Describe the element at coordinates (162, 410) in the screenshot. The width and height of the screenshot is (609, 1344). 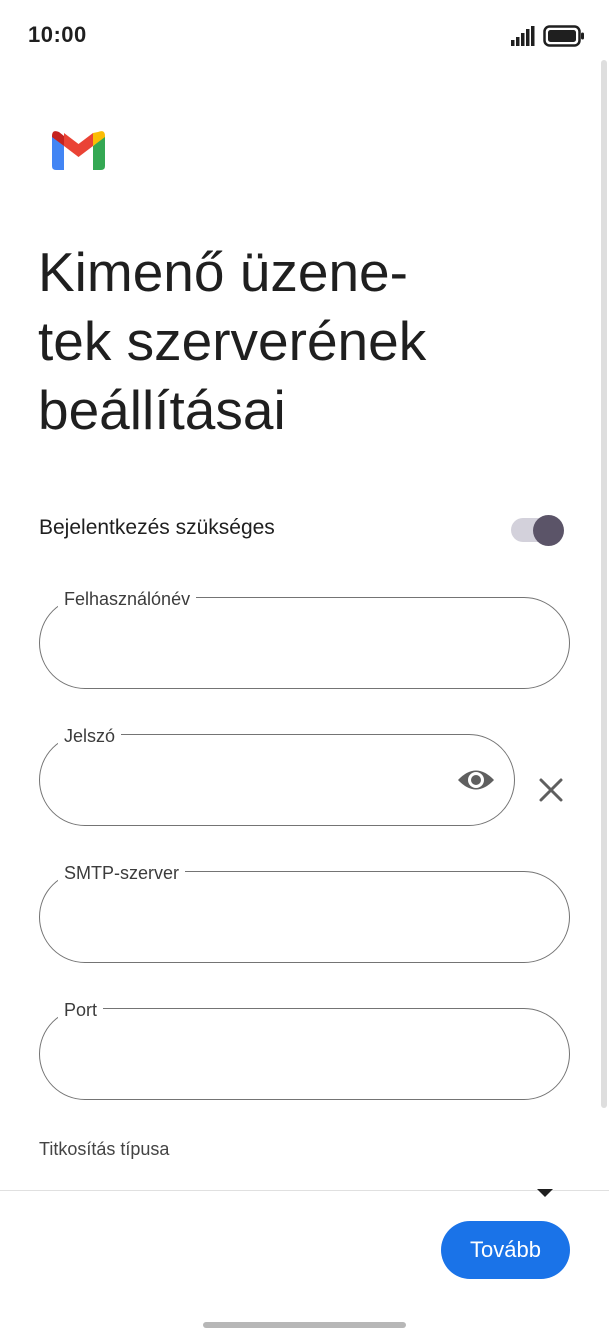
I see `title-line-3: beállításai` at that location.